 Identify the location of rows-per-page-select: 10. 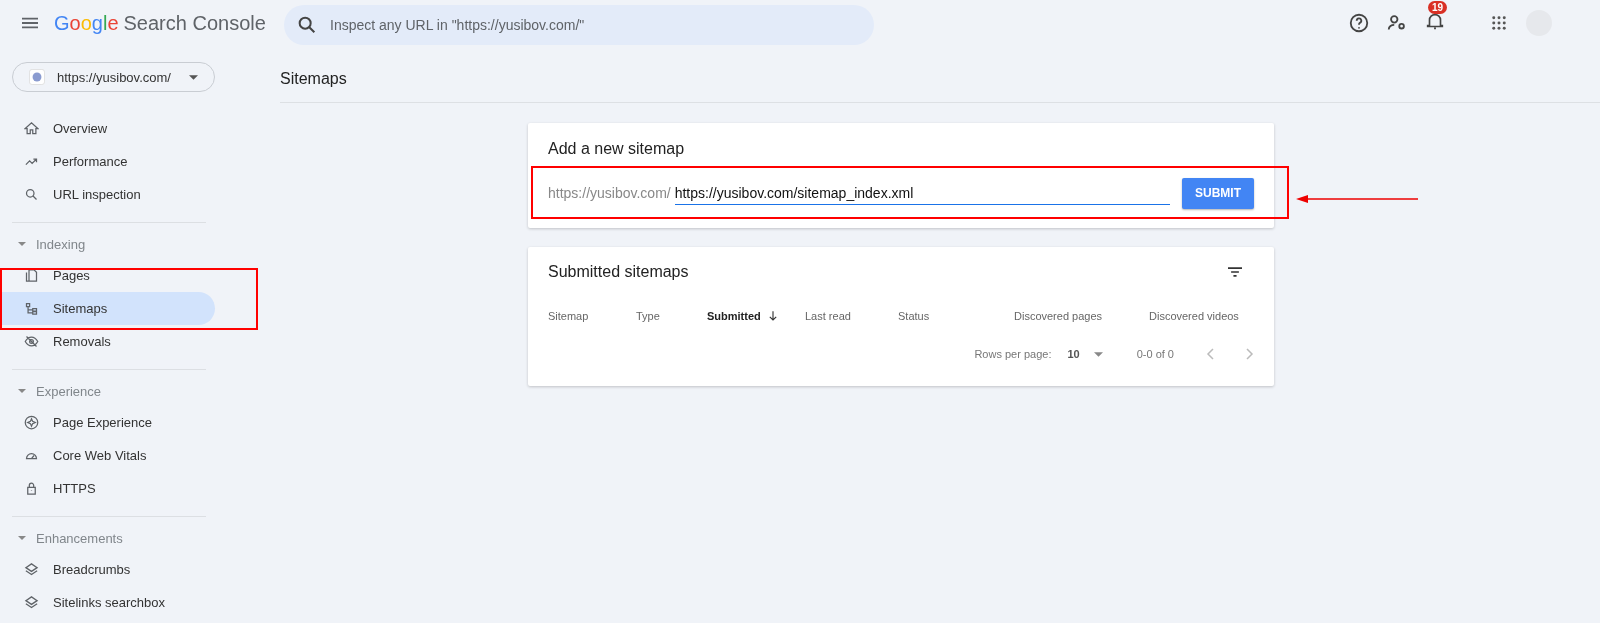
(1085, 354).